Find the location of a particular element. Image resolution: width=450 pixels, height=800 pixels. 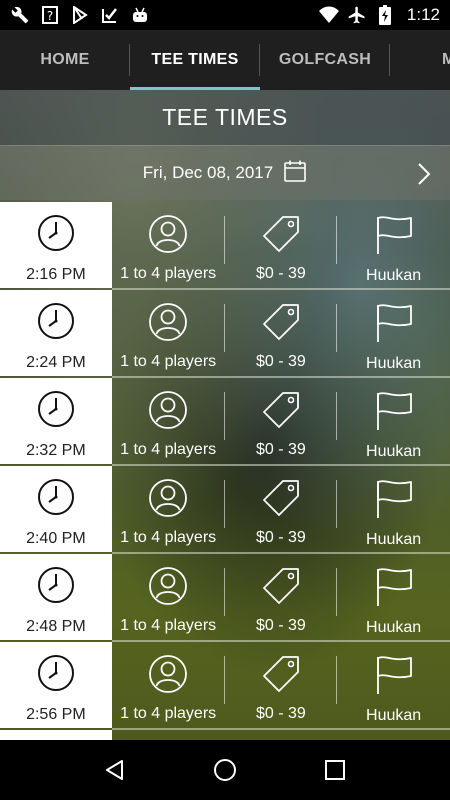

tee-time-cell: 2:24 PM is located at coordinates (56, 333).